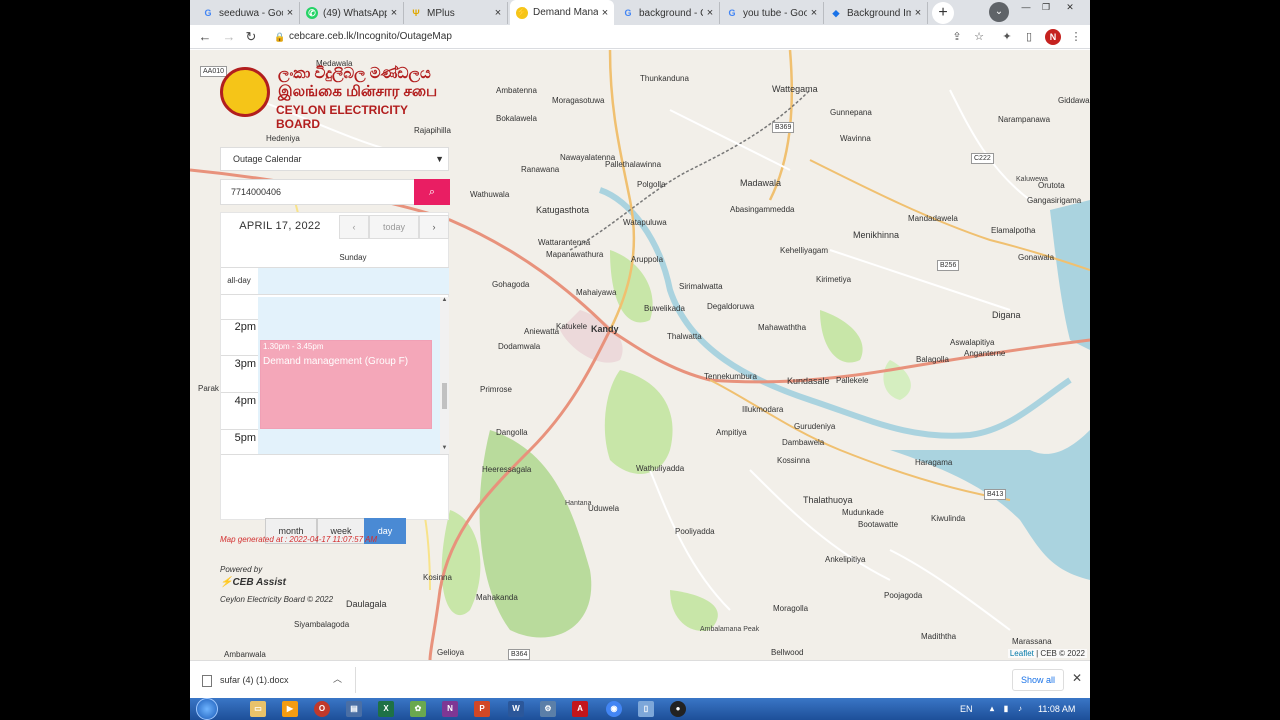 Image resolution: width=1280 pixels, height=720 pixels. Describe the element at coordinates (317, 192) in the screenshot. I see `account-number-input: 7714000406` at that location.